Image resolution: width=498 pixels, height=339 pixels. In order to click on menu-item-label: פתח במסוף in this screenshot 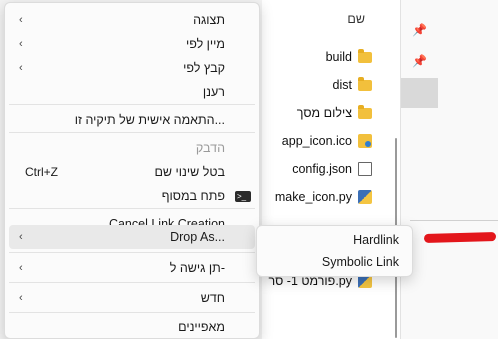, I will do `click(193, 196)`.